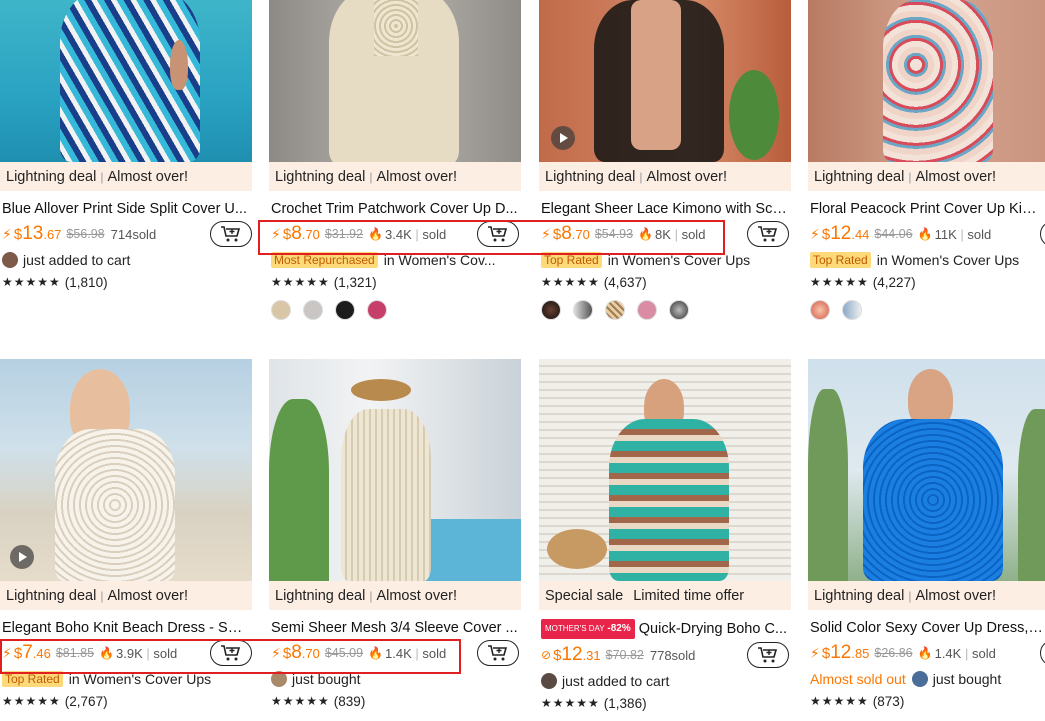 This screenshot has height=721, width=1045. What do you see at coordinates (395, 679) in the screenshot?
I see `activity-row: just bought` at bounding box center [395, 679].